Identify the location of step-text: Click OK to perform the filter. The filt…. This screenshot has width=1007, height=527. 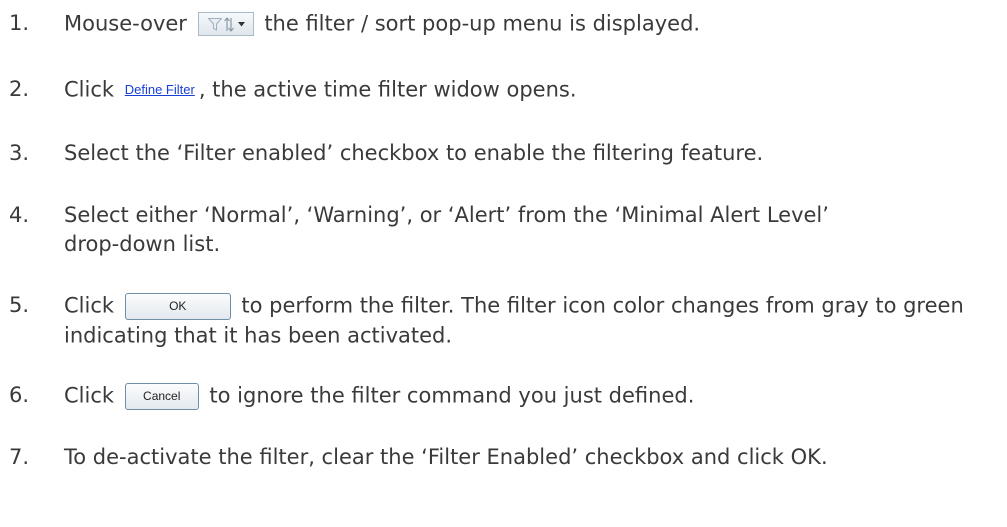
(529, 320).